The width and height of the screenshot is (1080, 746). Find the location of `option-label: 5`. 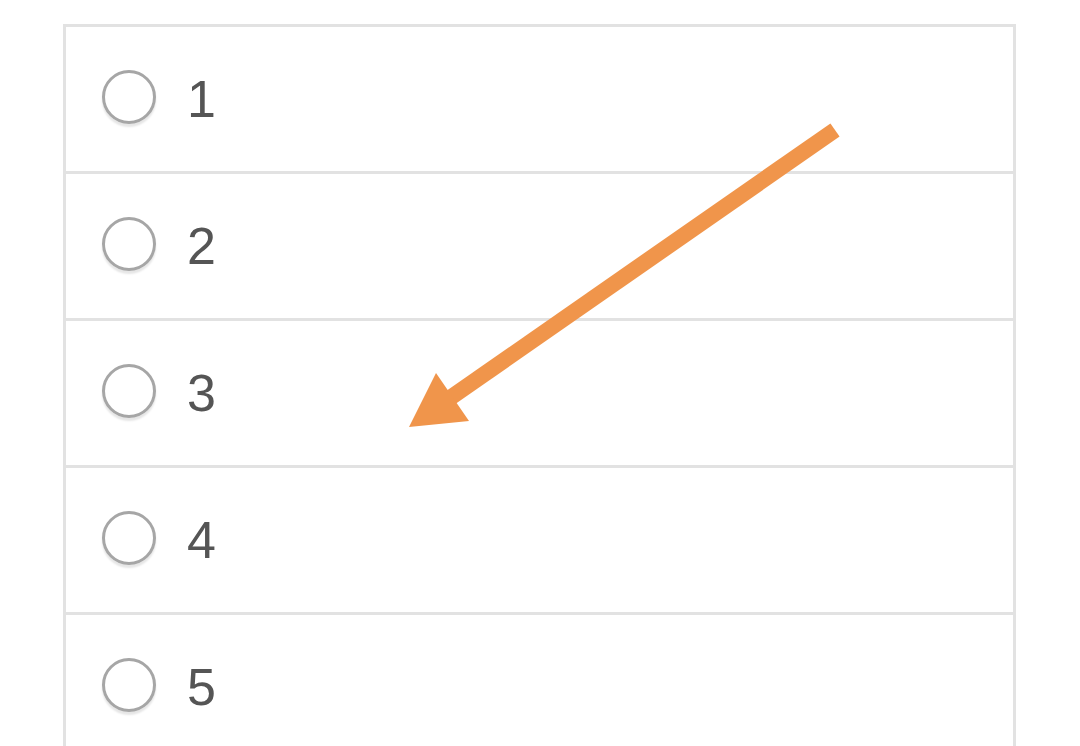

option-label: 5 is located at coordinates (201, 687).